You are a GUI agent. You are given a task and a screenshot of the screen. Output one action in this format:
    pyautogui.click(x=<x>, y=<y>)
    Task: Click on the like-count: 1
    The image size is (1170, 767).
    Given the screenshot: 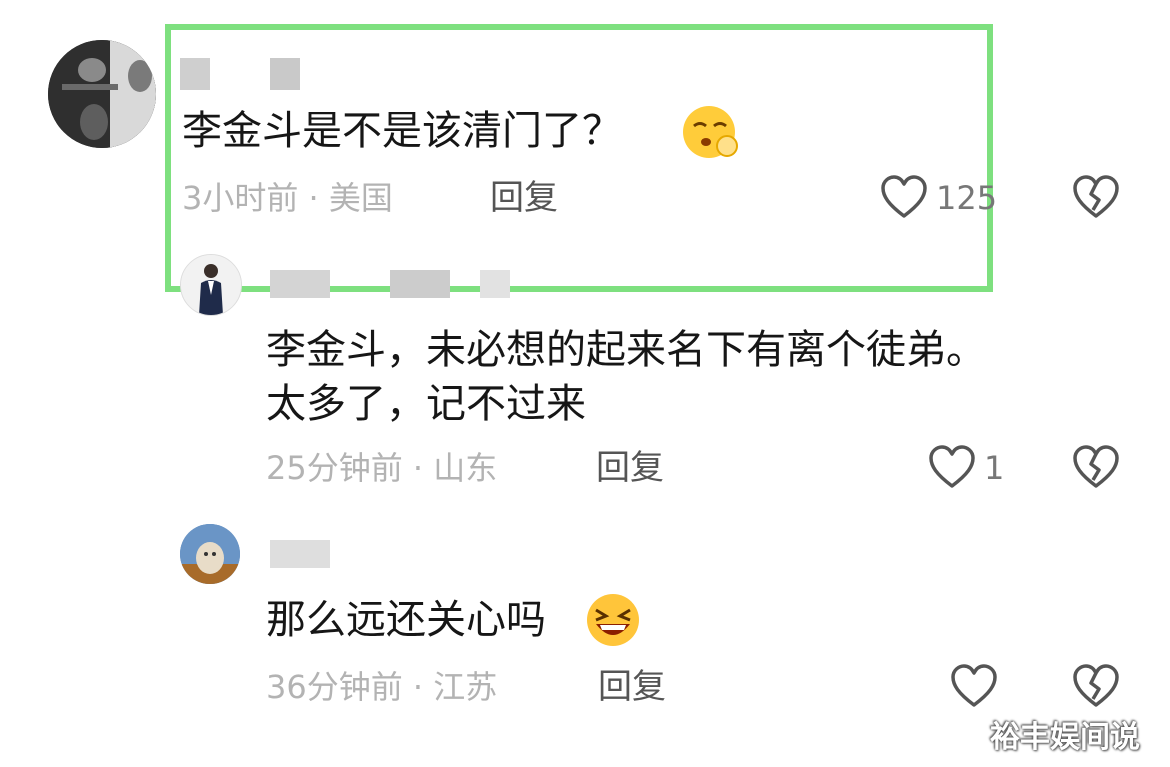 What is the action you would take?
    pyautogui.click(x=994, y=468)
    